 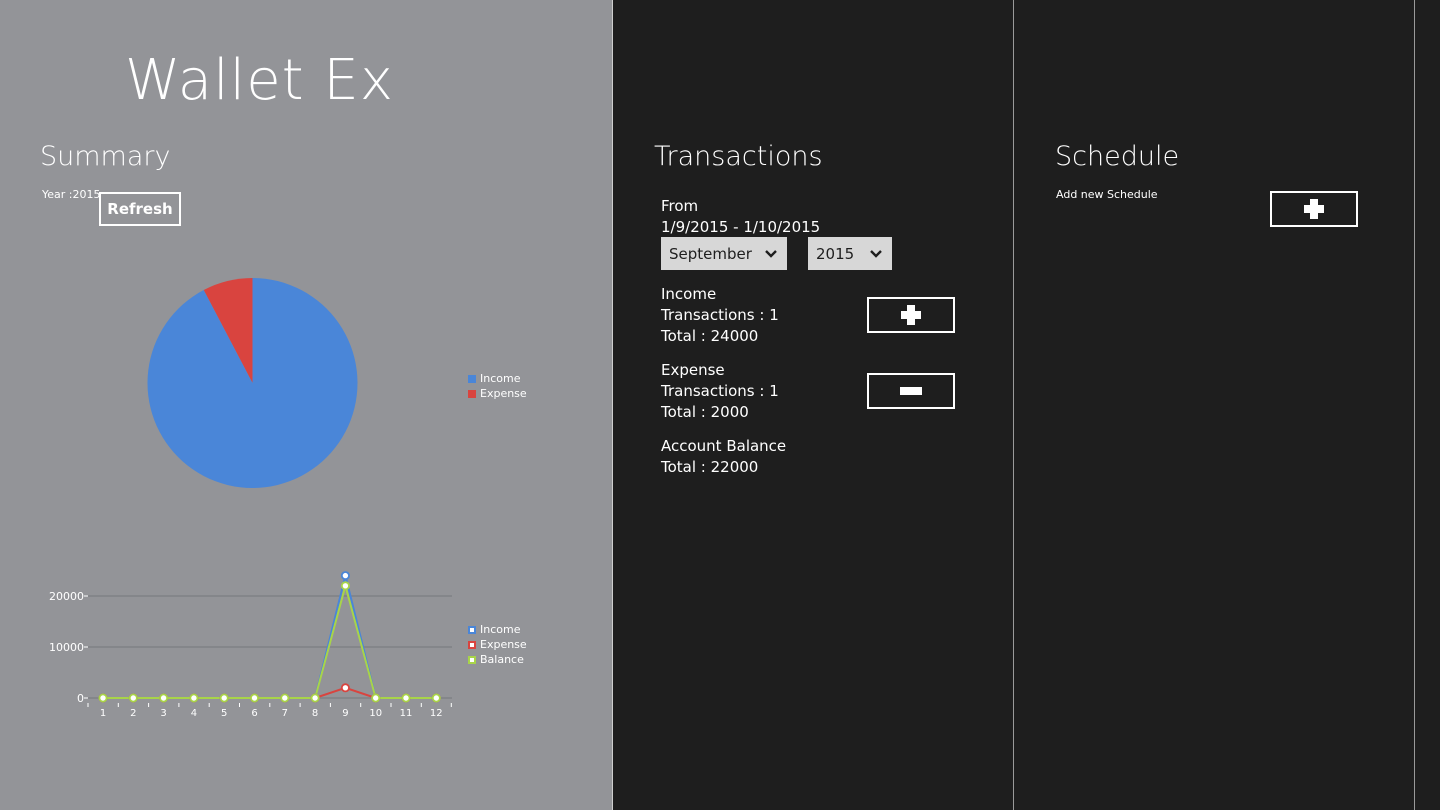 What do you see at coordinates (1427, 405) in the screenshot?
I see `right-edge-strip` at bounding box center [1427, 405].